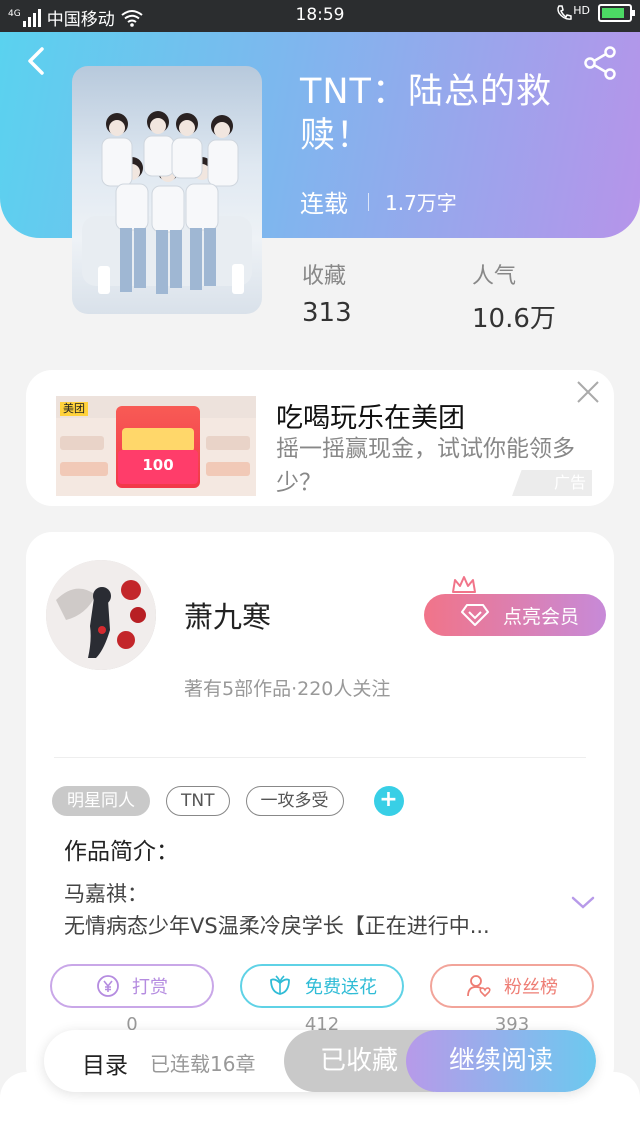 This screenshot has width=640, height=1138. I want to click on continue-reading-button: 继续阅读, so click(501, 1061).